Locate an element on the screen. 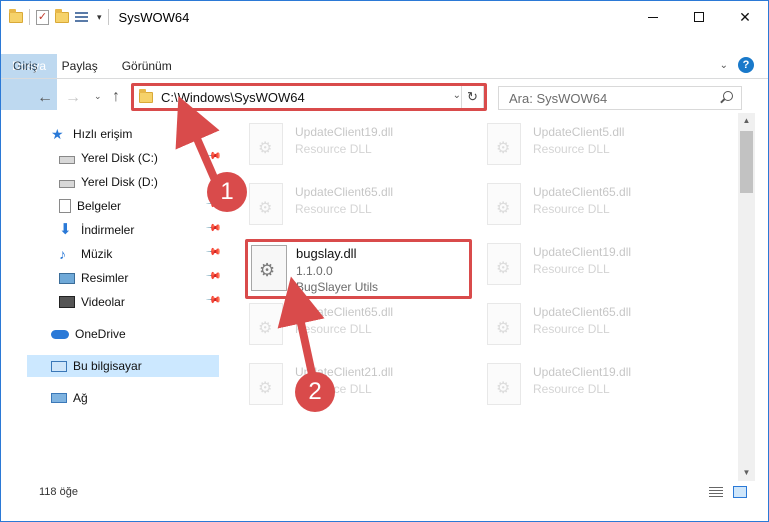  folder-icon is located at coordinates (16, 15).